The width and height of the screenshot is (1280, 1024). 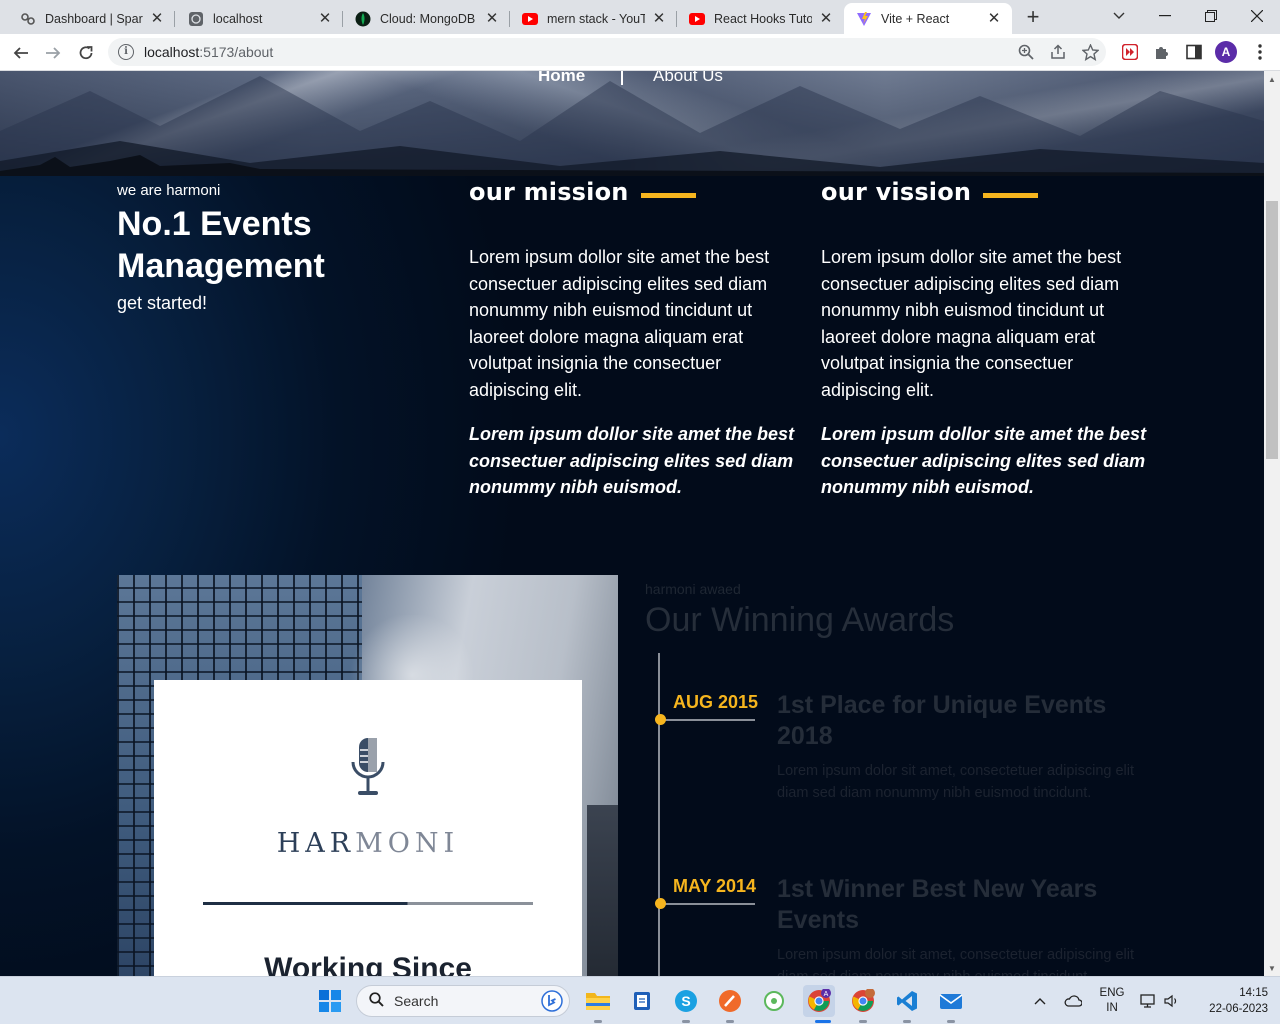 What do you see at coordinates (1226, 52) in the screenshot?
I see `profile-avatar: A` at bounding box center [1226, 52].